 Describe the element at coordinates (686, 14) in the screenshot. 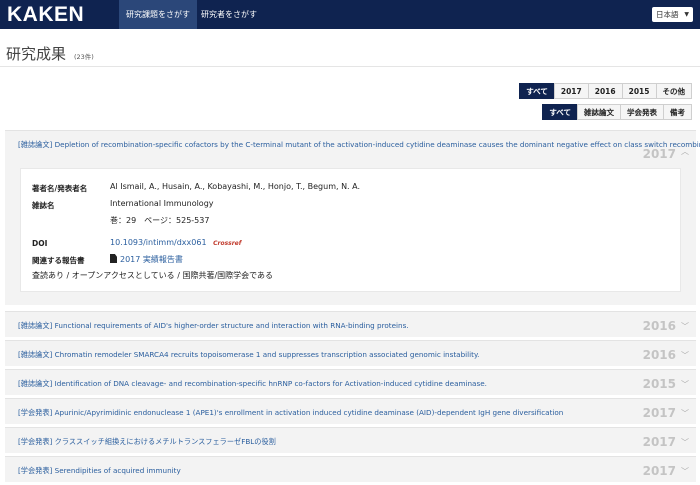

I see `chevron-down-icon: ▼` at that location.